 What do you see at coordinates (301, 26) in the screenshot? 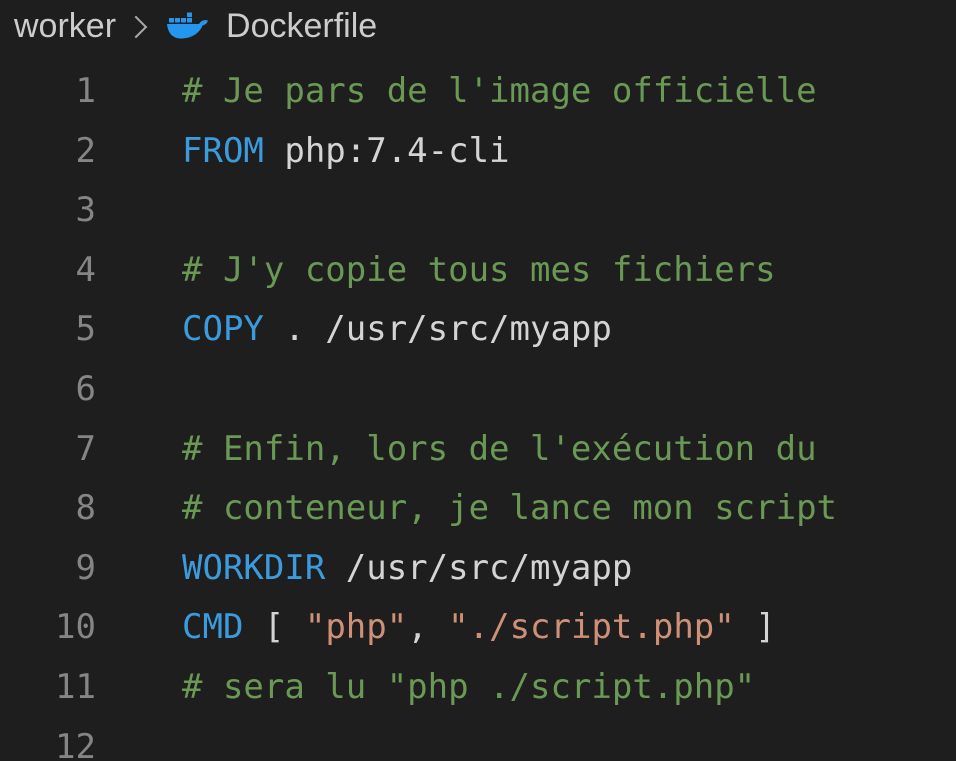
I see `breadcrumb-file: Dockerfile` at bounding box center [301, 26].